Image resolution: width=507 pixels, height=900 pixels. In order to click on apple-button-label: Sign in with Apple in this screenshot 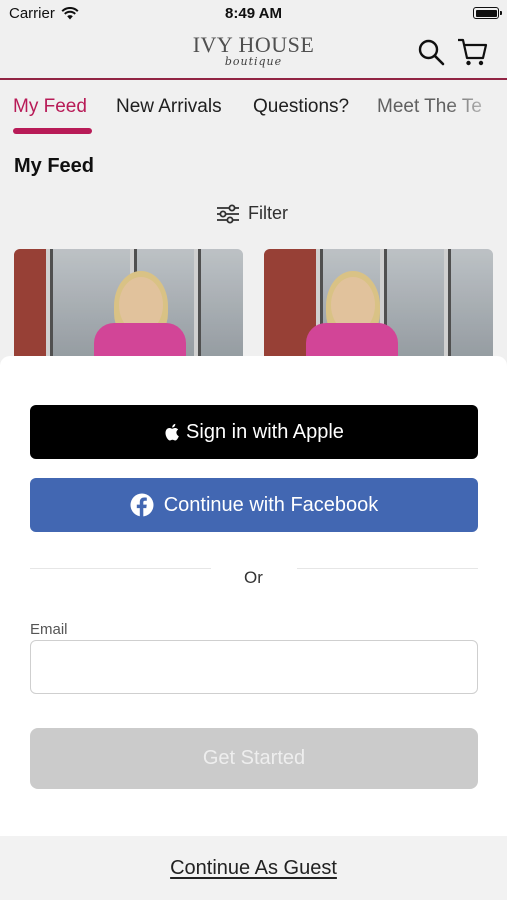, I will do `click(265, 431)`.